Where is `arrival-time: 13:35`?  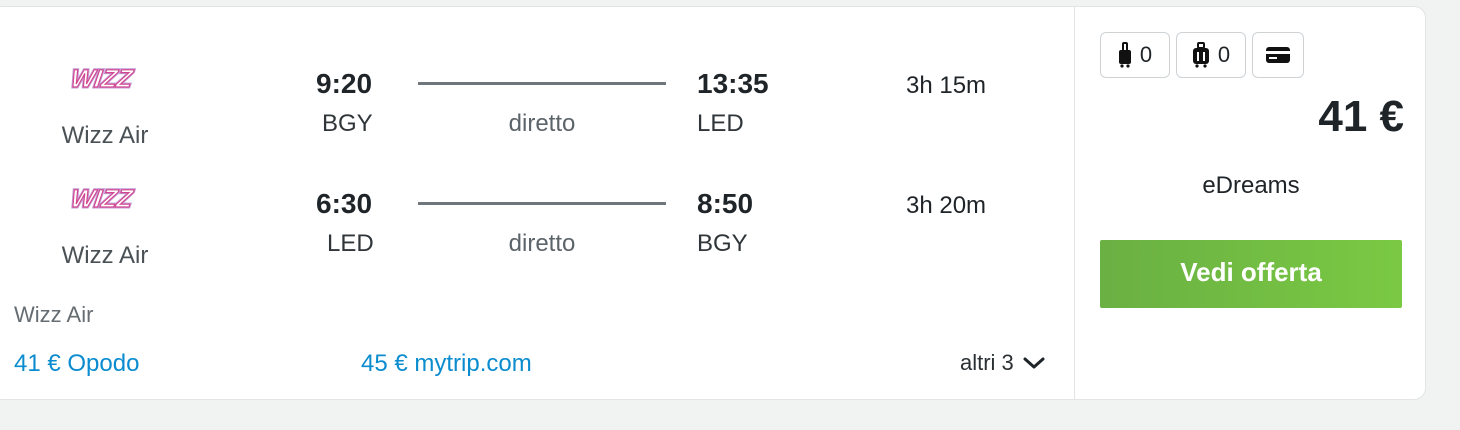 arrival-time: 13:35 is located at coordinates (733, 83).